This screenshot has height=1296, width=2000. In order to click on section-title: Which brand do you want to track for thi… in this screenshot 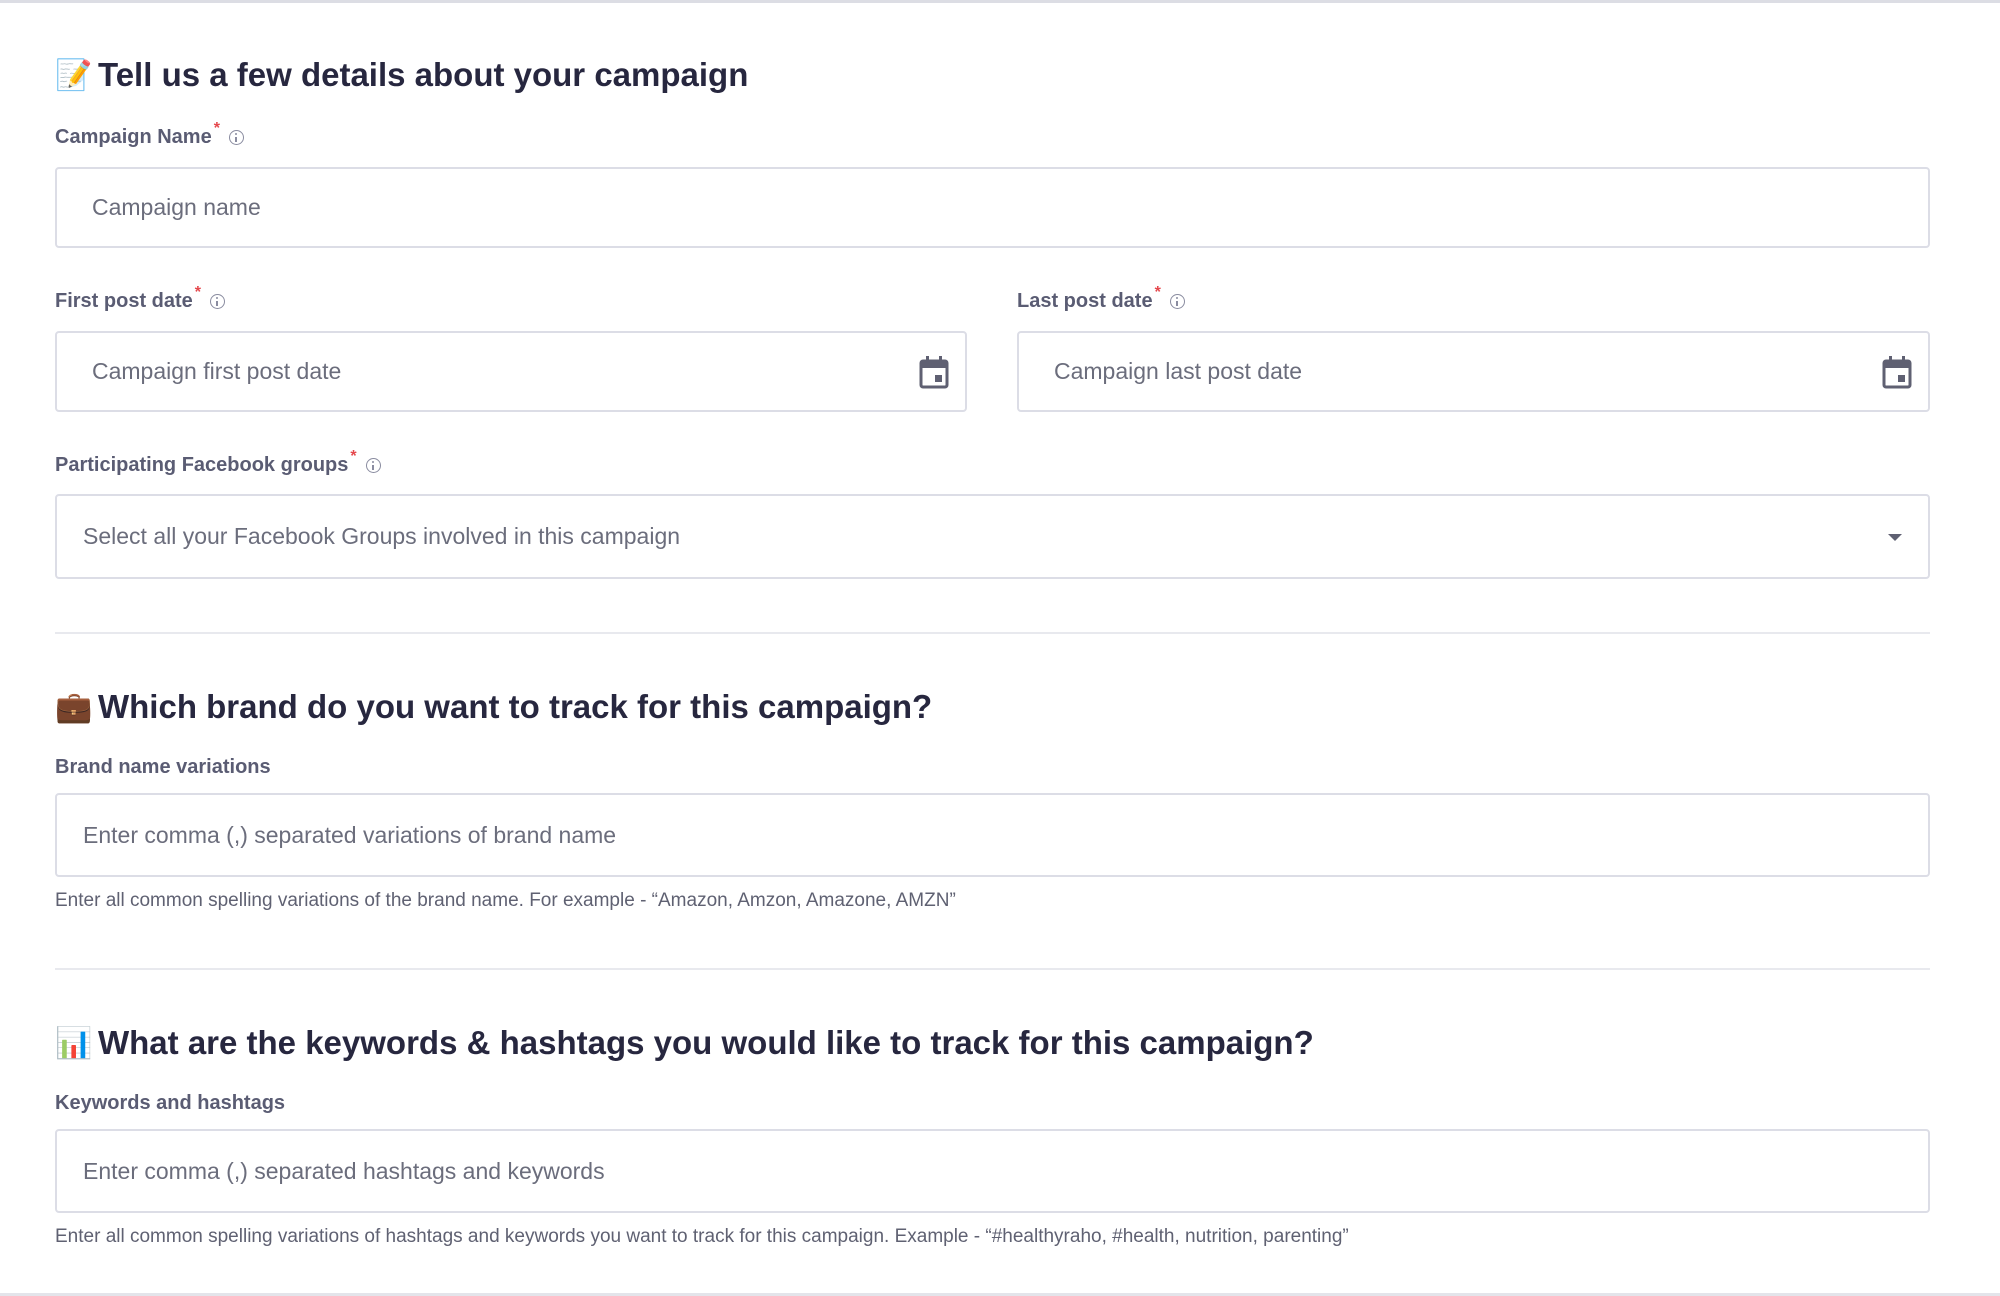, I will do `click(515, 706)`.